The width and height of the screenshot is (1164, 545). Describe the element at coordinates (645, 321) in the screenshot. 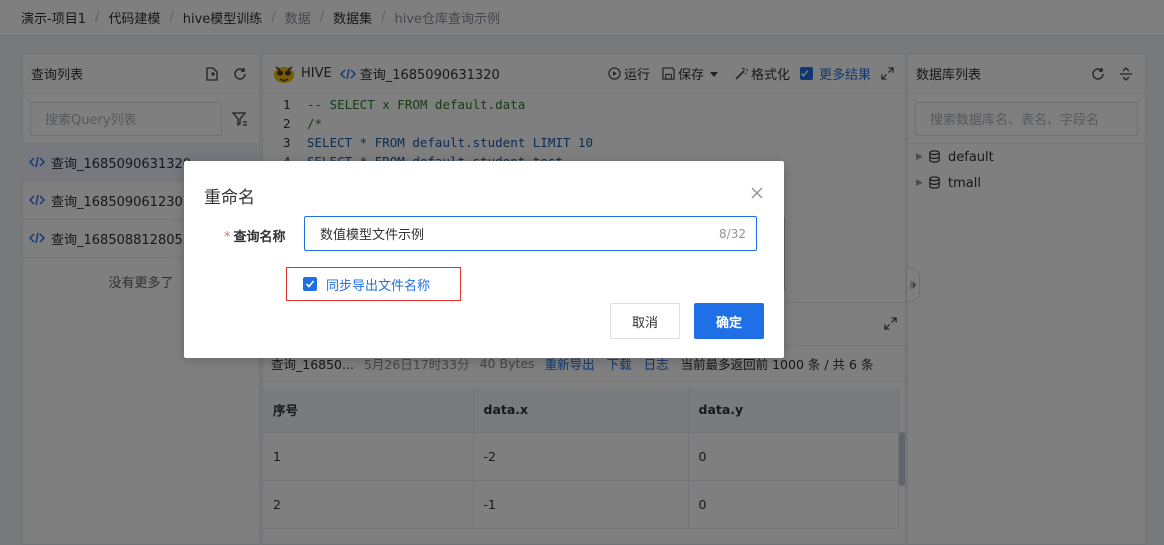

I see `cancel-button: 取消` at that location.